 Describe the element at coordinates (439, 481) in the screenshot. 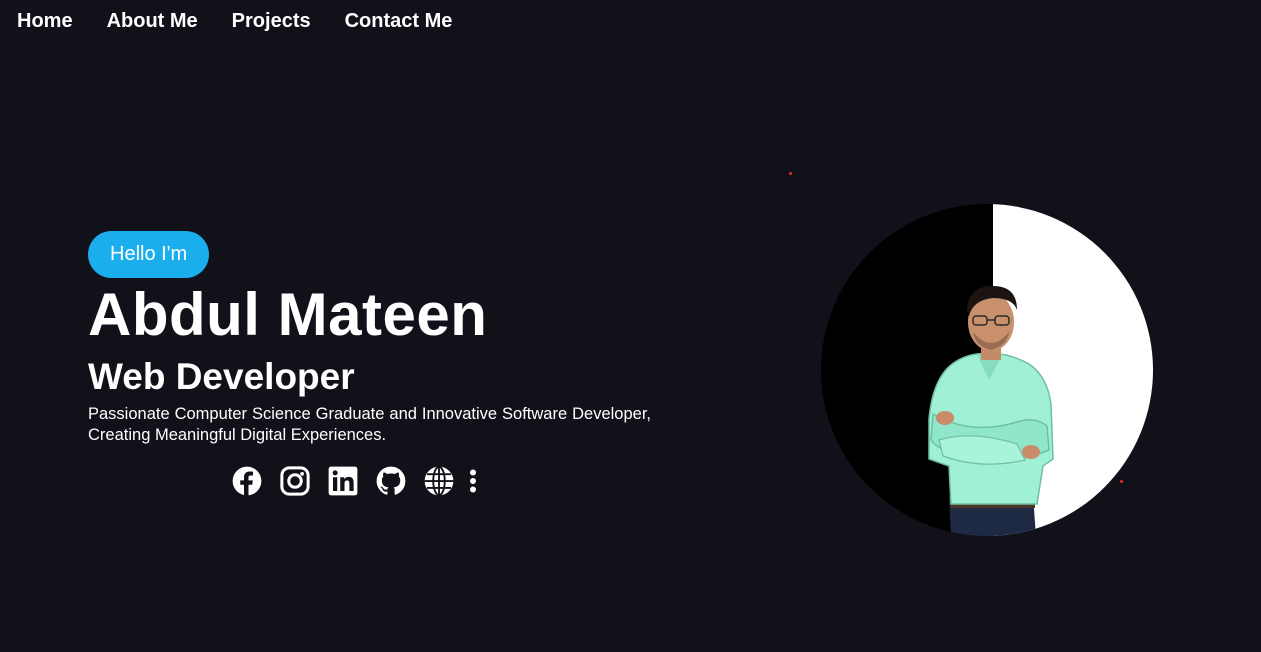

I see `globe-icon` at that location.